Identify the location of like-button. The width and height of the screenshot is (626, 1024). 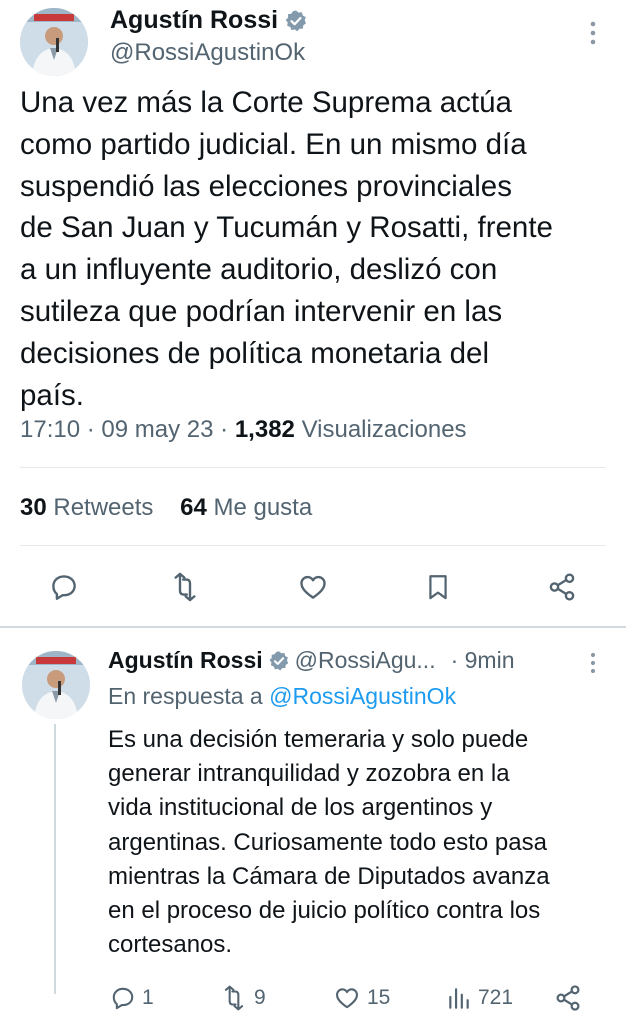
(313, 587).